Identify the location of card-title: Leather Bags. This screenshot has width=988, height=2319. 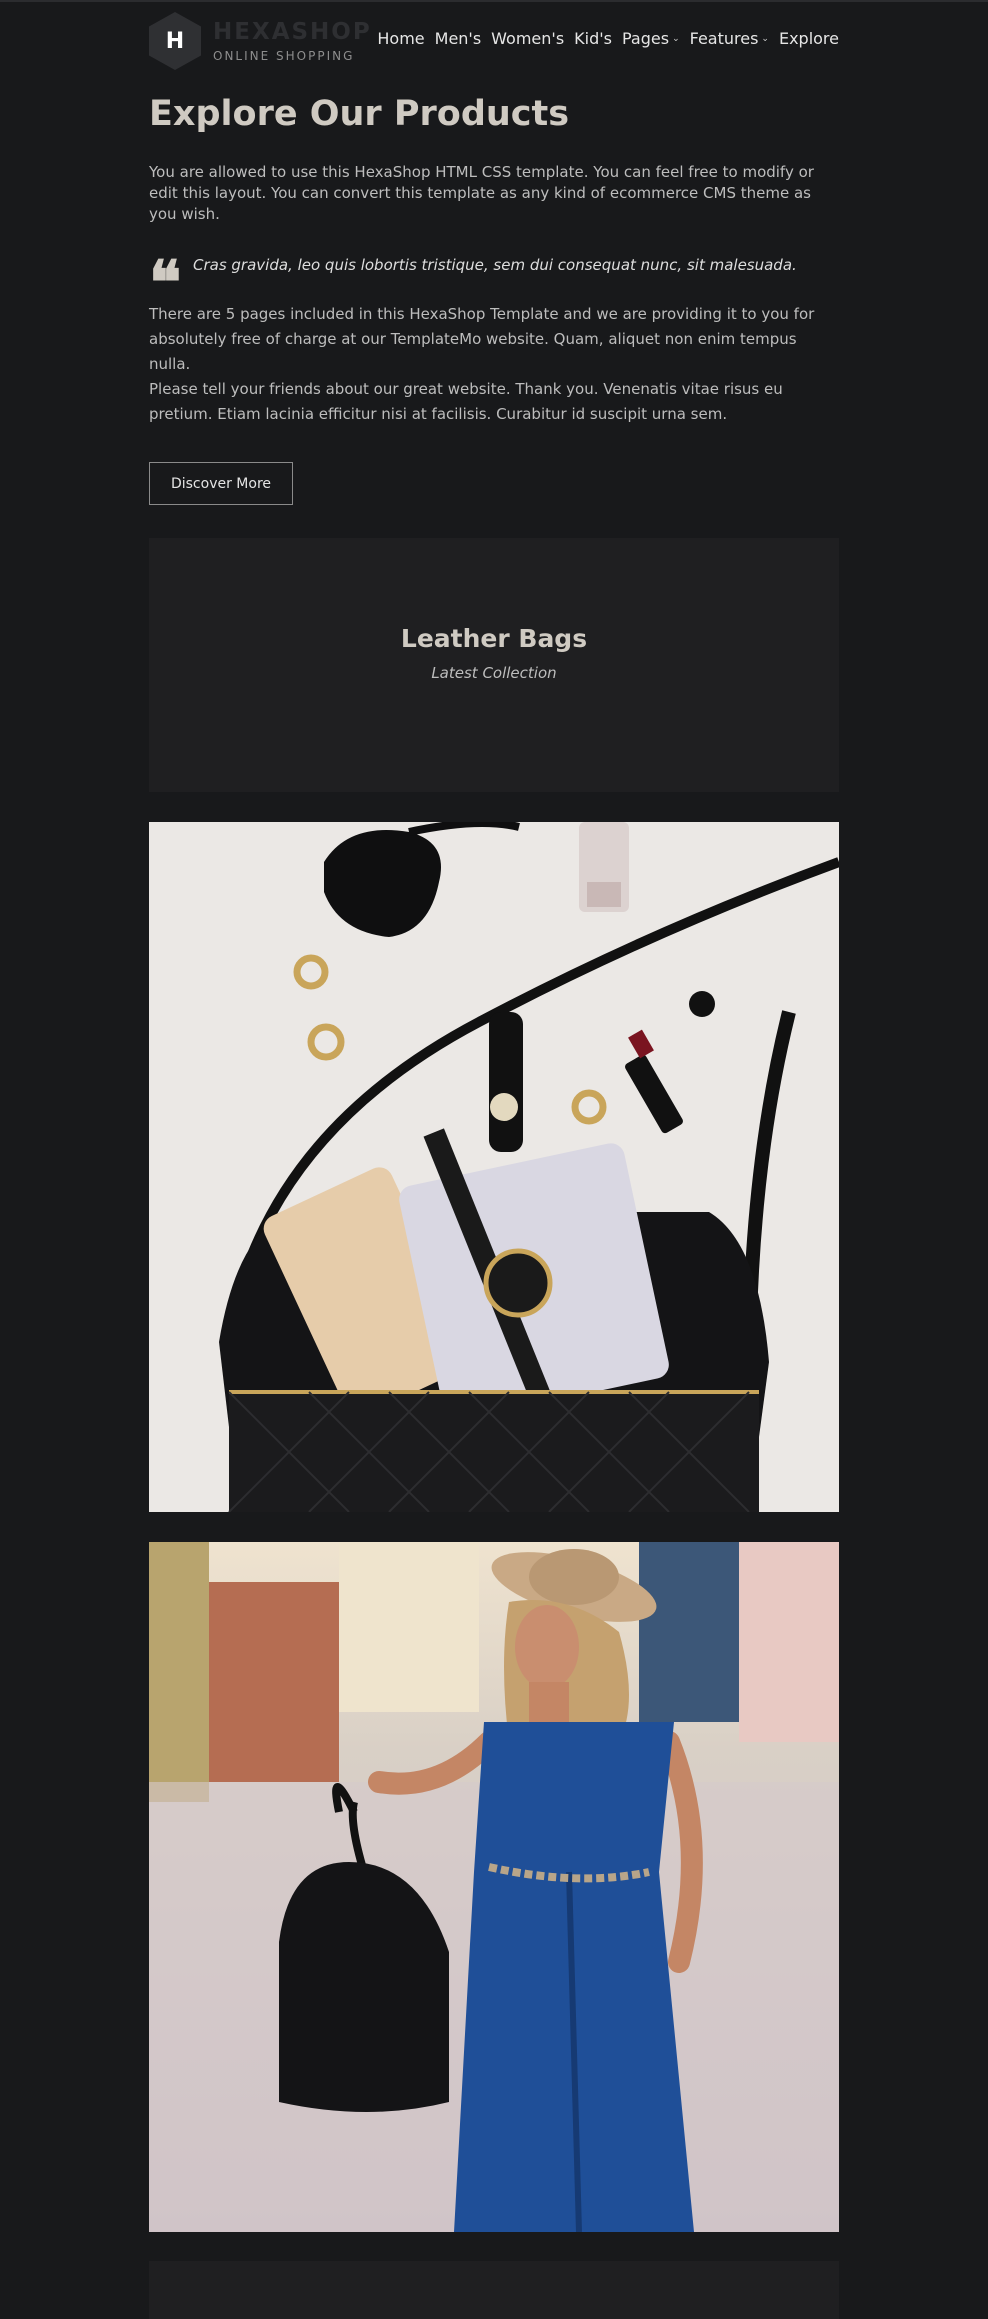
(494, 638).